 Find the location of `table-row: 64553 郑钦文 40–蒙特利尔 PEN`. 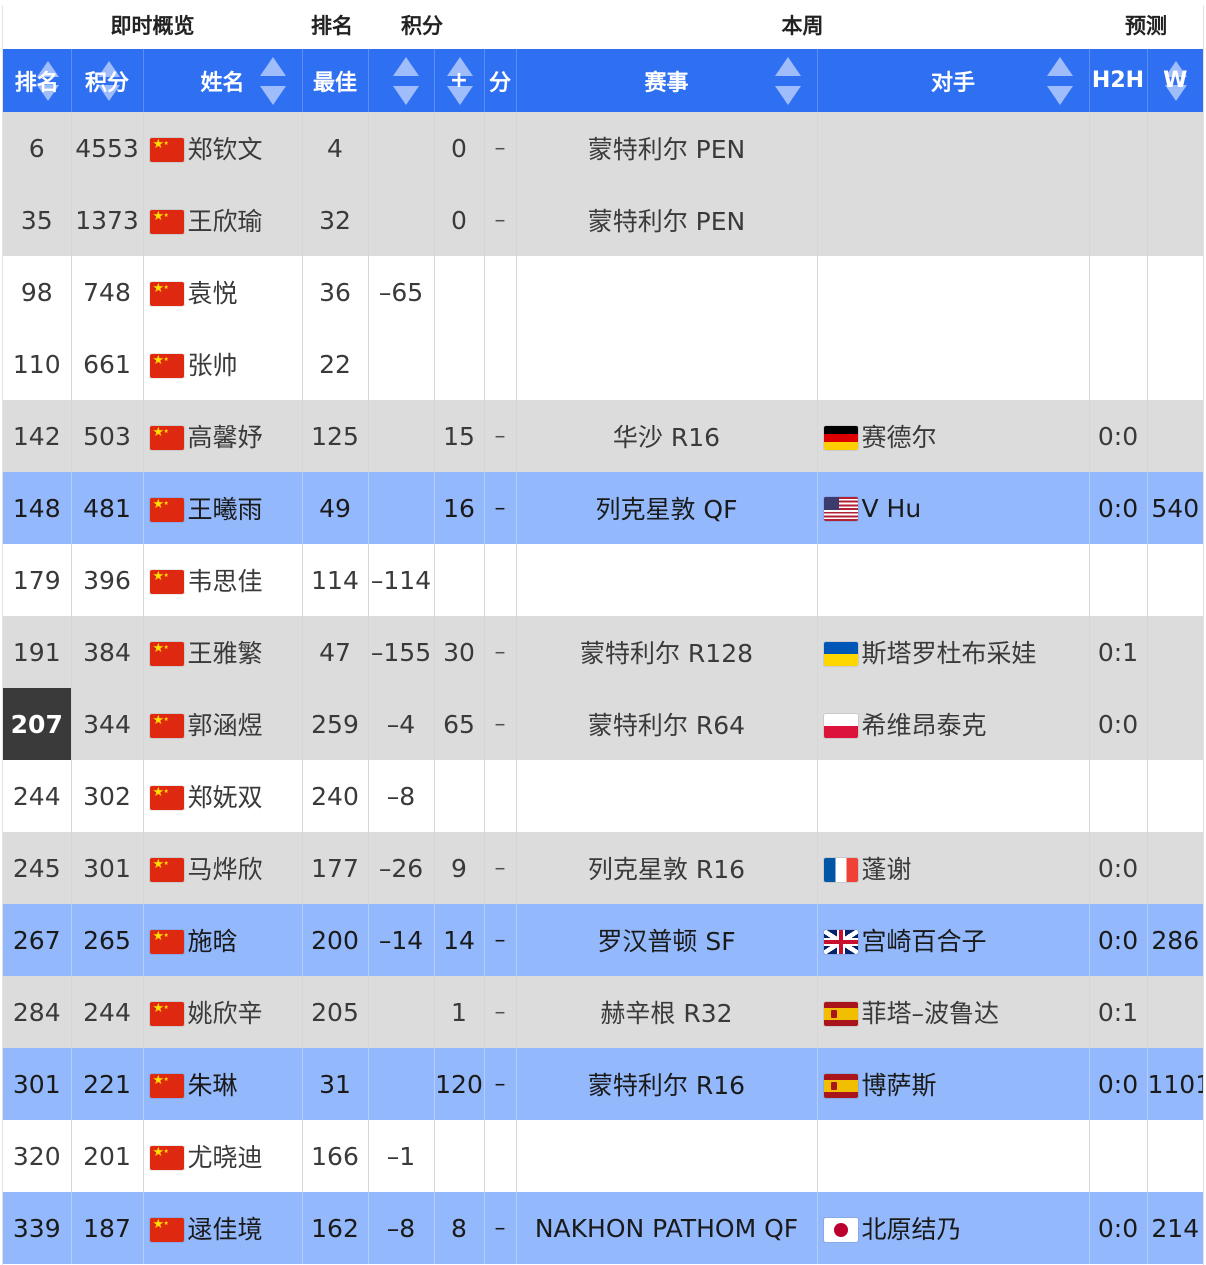

table-row: 64553 郑钦文 40–蒙特利尔 PEN is located at coordinates (603, 148).